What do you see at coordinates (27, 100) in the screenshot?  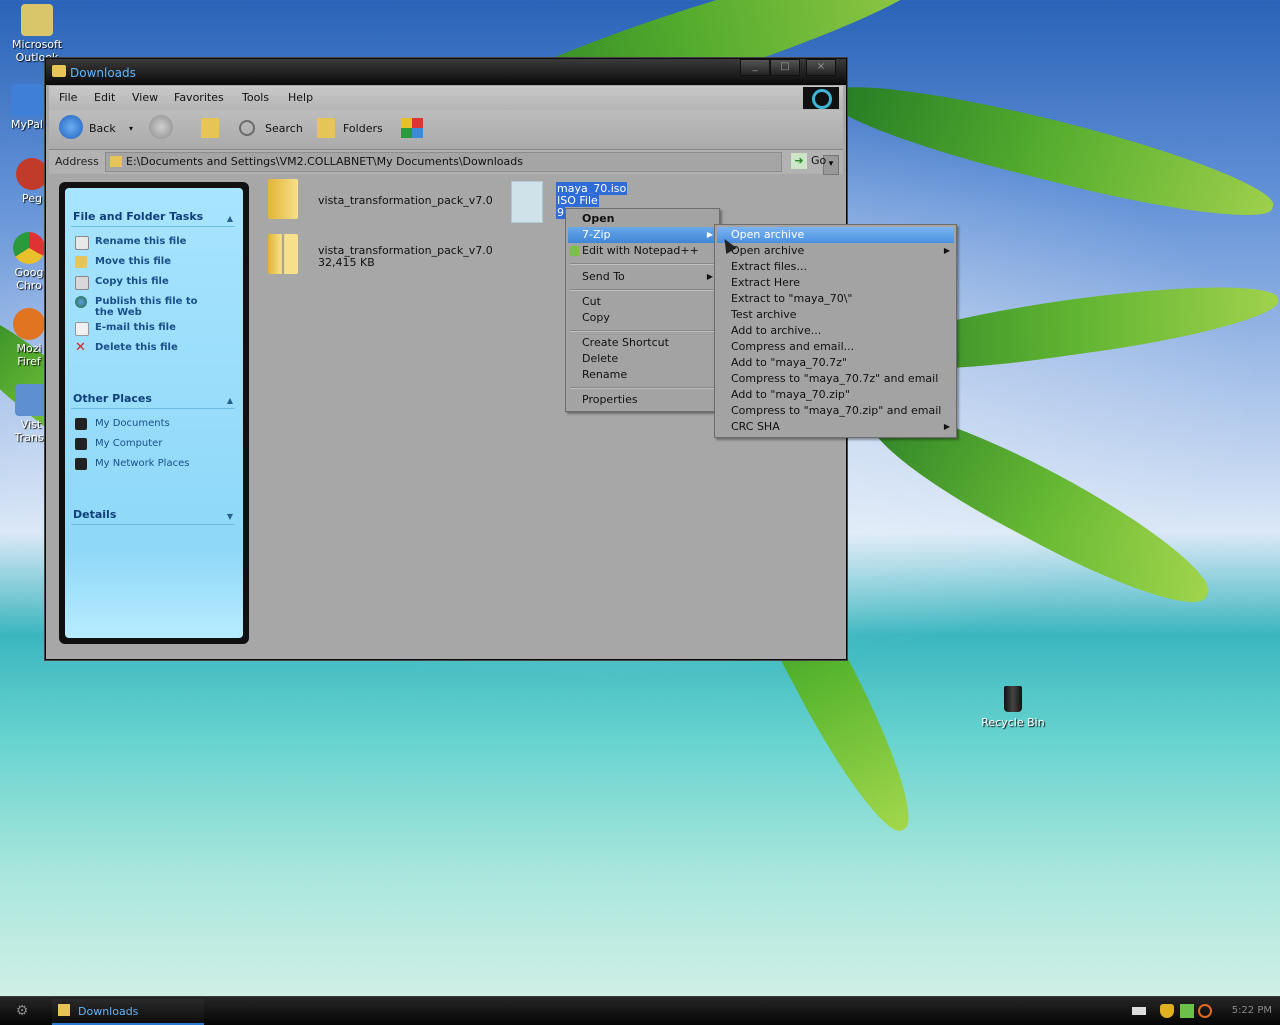 I see `mypal-icon` at bounding box center [27, 100].